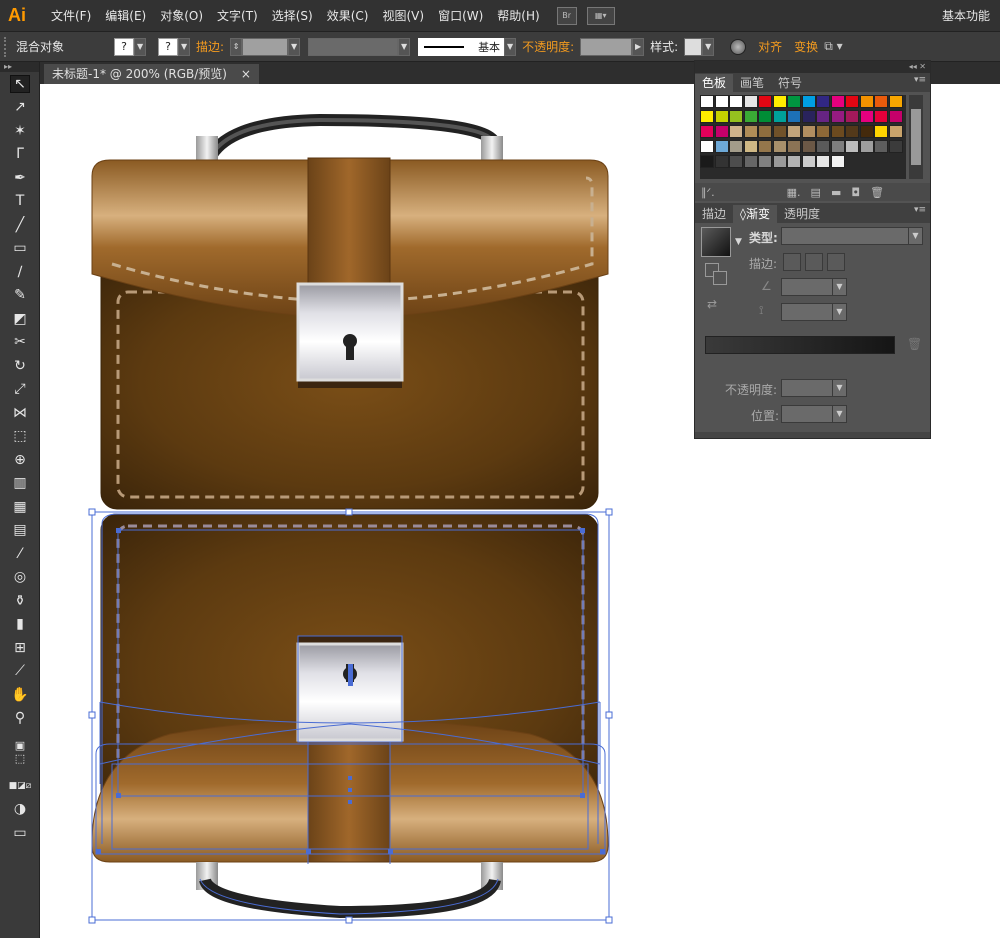  I want to click on graphic-style-dropdown: ▼, so click(708, 46).